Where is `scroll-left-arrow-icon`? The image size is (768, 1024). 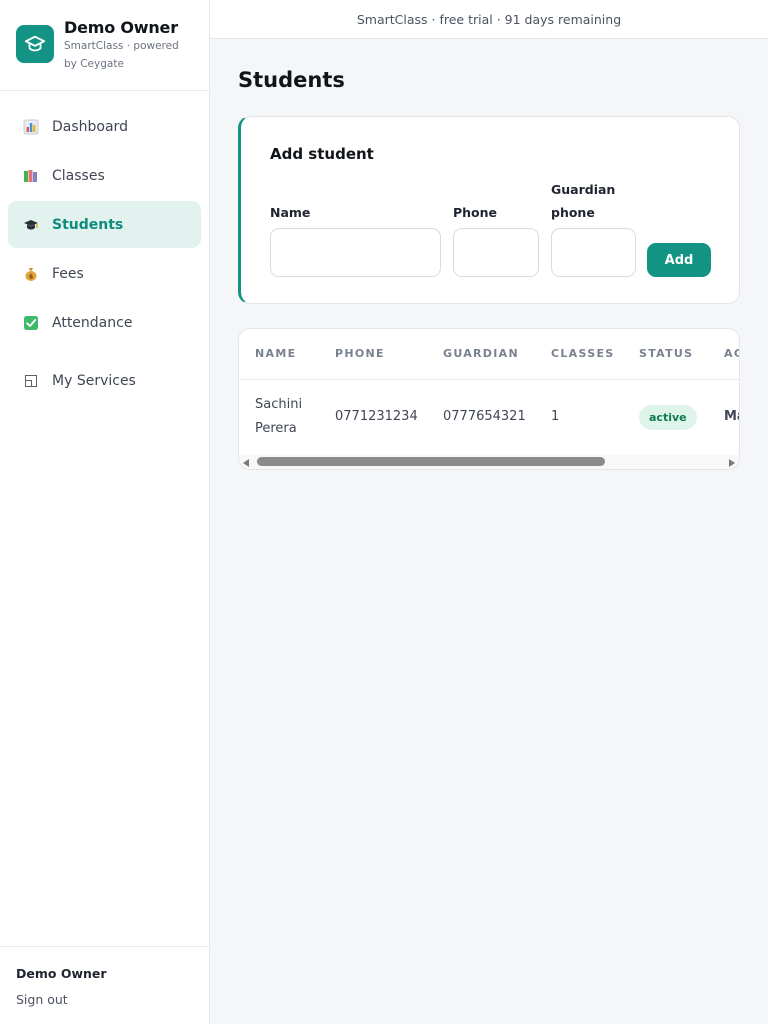 scroll-left-arrow-icon is located at coordinates (246, 463).